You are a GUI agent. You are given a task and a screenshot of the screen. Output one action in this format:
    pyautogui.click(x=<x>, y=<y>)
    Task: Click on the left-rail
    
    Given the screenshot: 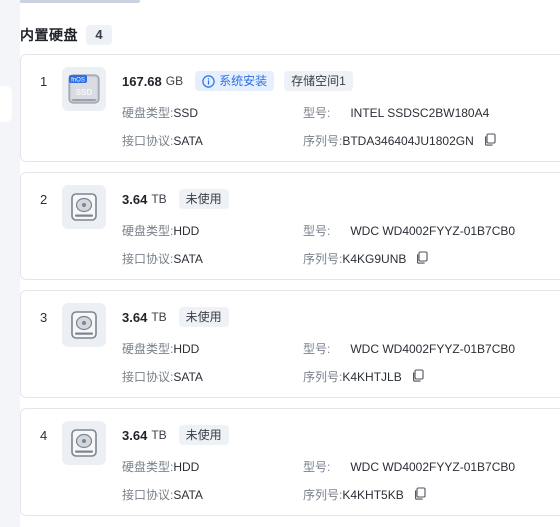 What is the action you would take?
    pyautogui.click(x=10, y=263)
    